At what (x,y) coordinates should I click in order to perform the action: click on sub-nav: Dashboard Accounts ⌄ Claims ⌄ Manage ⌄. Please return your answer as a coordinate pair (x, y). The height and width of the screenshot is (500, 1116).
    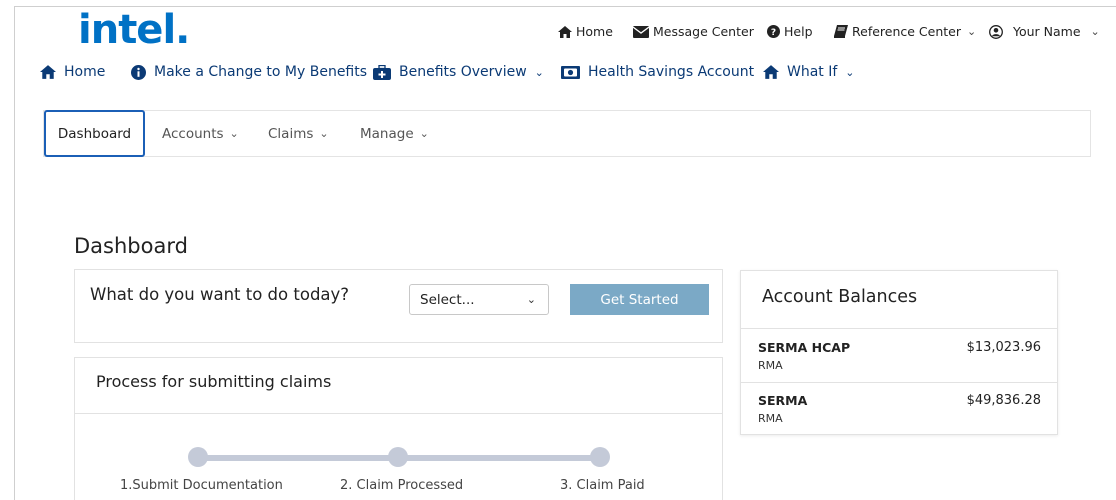
    Looking at the image, I should click on (567, 133).